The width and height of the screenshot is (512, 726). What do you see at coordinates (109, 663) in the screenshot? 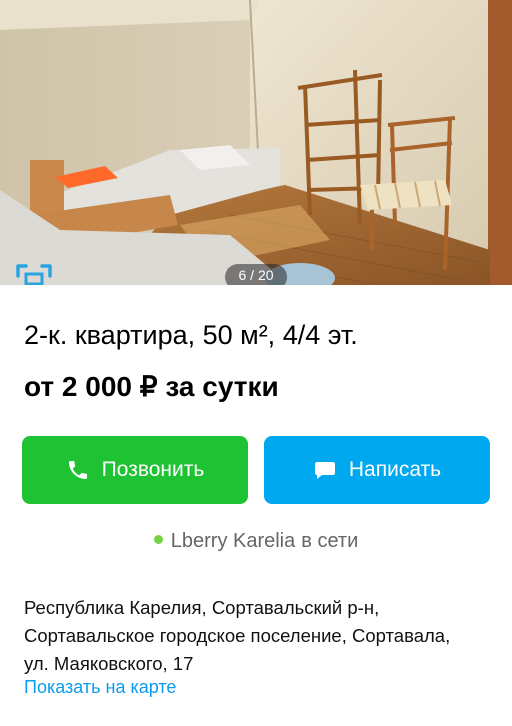
I see `address-line: ул. Маяковского, 17` at bounding box center [109, 663].